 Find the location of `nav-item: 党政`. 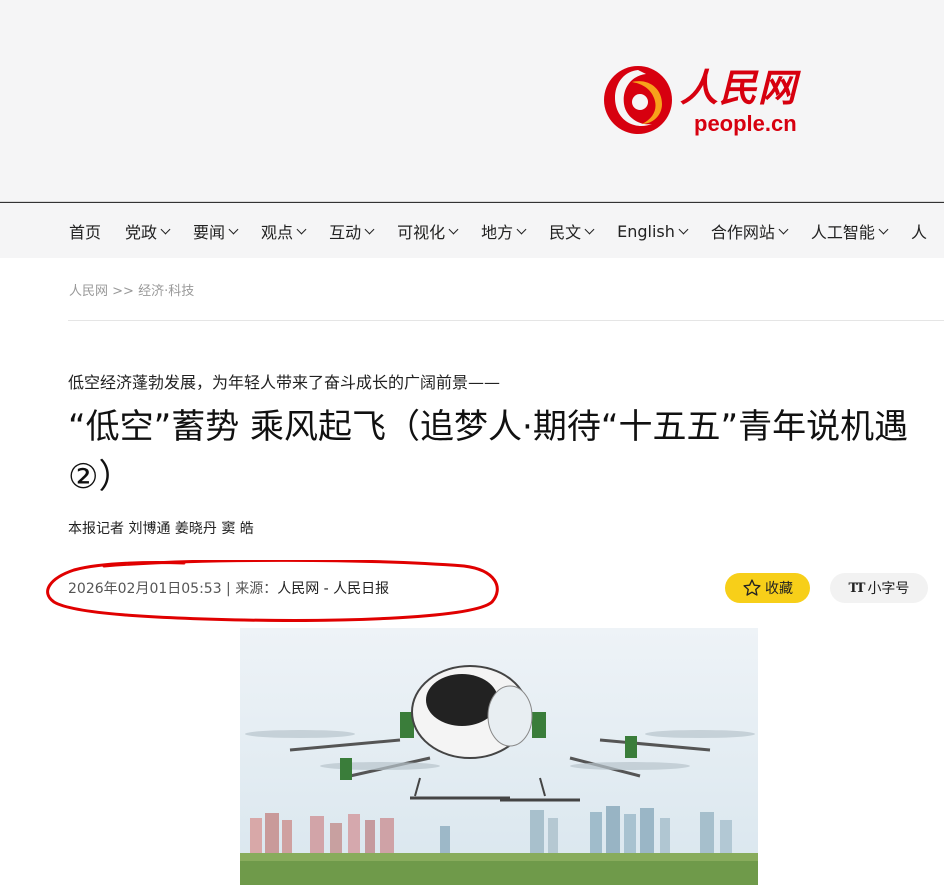

nav-item: 党政 is located at coordinates (148, 231).